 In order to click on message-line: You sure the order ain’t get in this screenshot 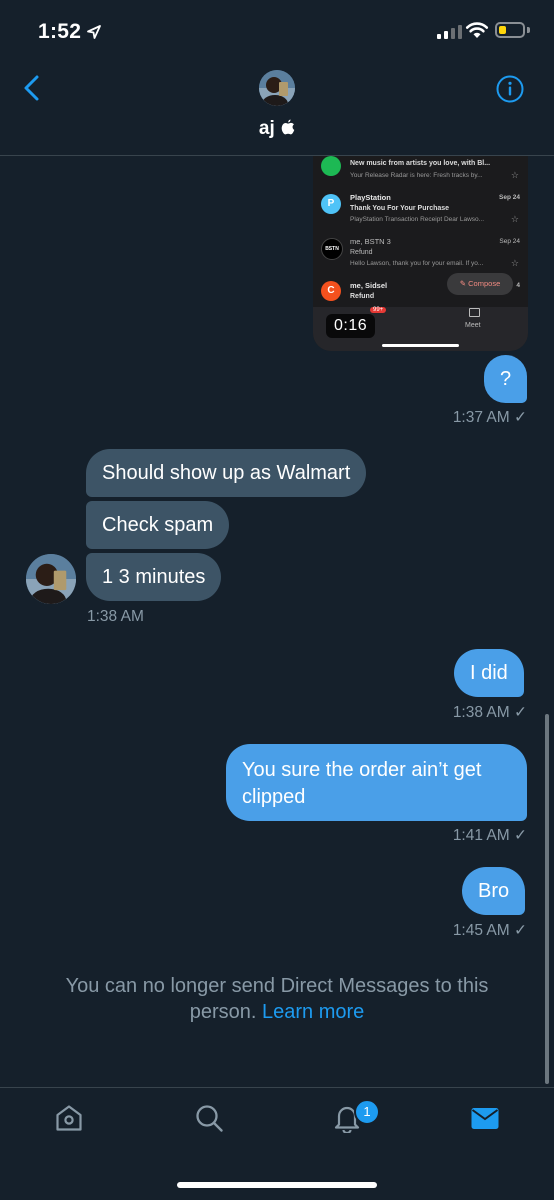, I will do `click(362, 770)`.